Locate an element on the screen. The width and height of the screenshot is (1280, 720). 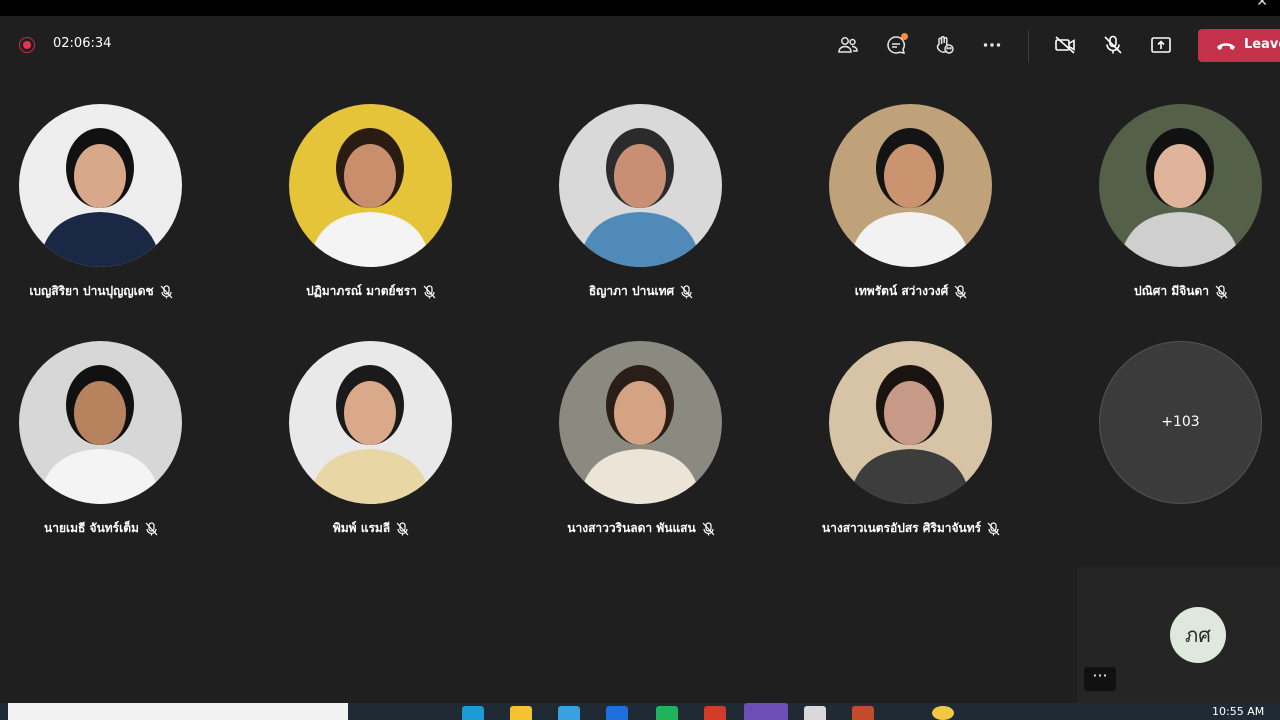
participant-name-row: นางสาวเนตรอัปสร ศิริมาจันทร์ is located at coordinates (911, 528).